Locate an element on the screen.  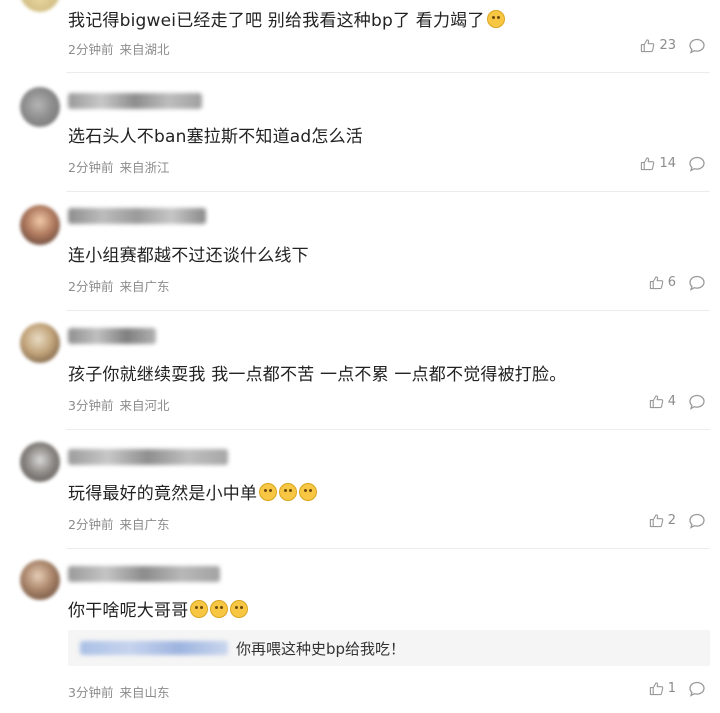
sub-reply: 你再喂这种史bp给我吃！ is located at coordinates (389, 648).